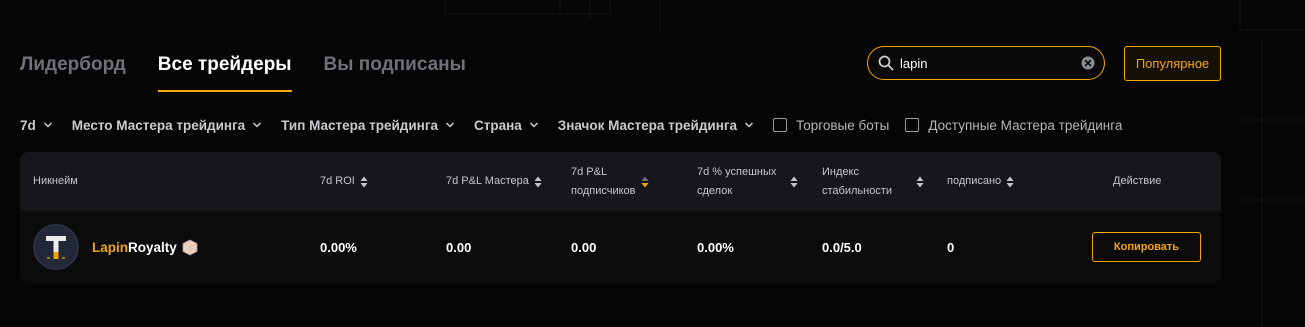 This screenshot has width=1305, height=327. What do you see at coordinates (224, 72) in the screenshot?
I see `tab-all-traders: Все трейдеры` at bounding box center [224, 72].